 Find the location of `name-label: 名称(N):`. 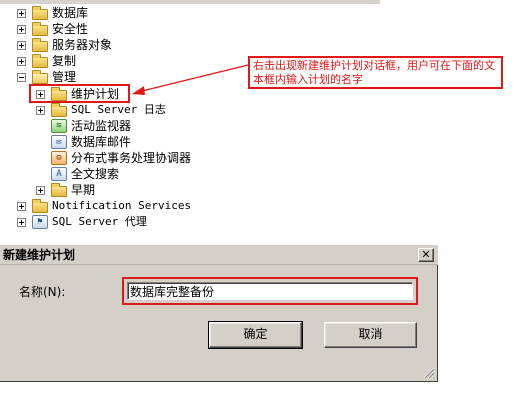

name-label: 名称(N): is located at coordinates (42, 292).